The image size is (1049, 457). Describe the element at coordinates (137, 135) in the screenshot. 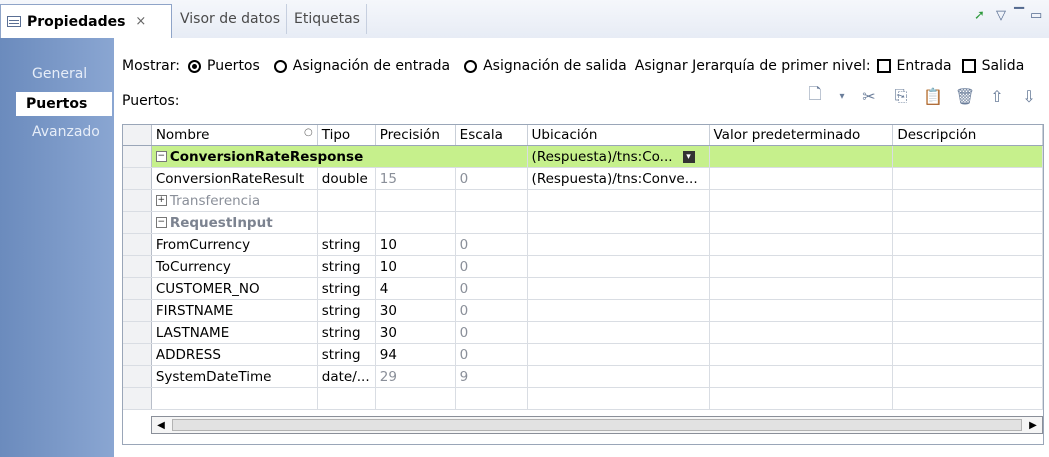

I see `row-header-corner` at that location.